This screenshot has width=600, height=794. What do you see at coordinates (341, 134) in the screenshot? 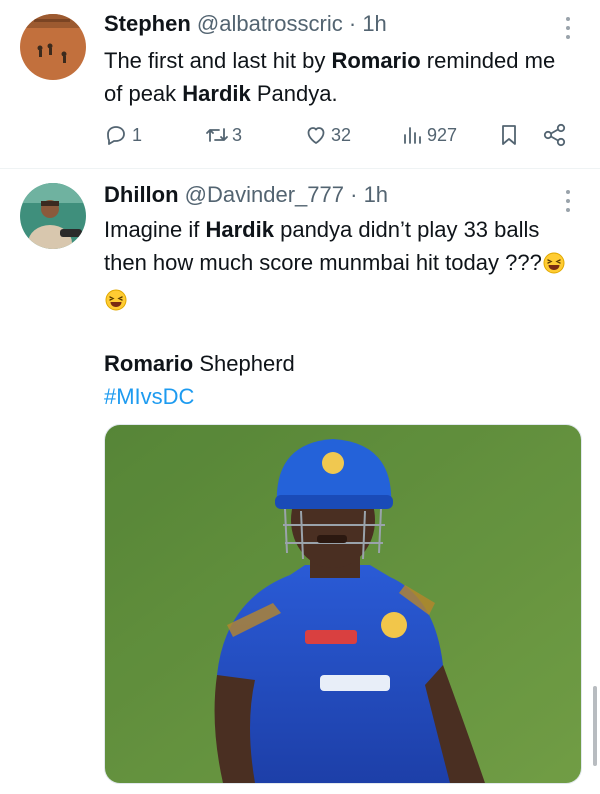
I see `like-count: 32` at bounding box center [341, 134].